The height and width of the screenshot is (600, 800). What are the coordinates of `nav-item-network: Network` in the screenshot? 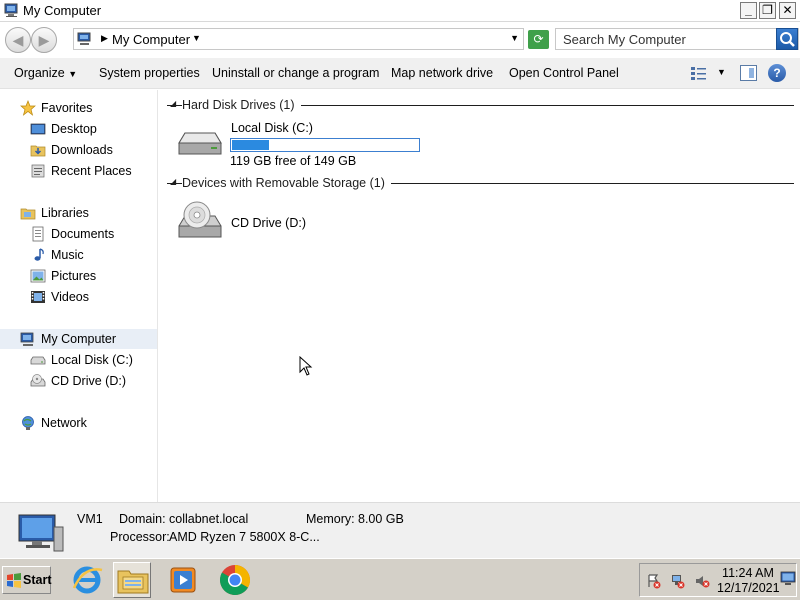 It's located at (78, 423).